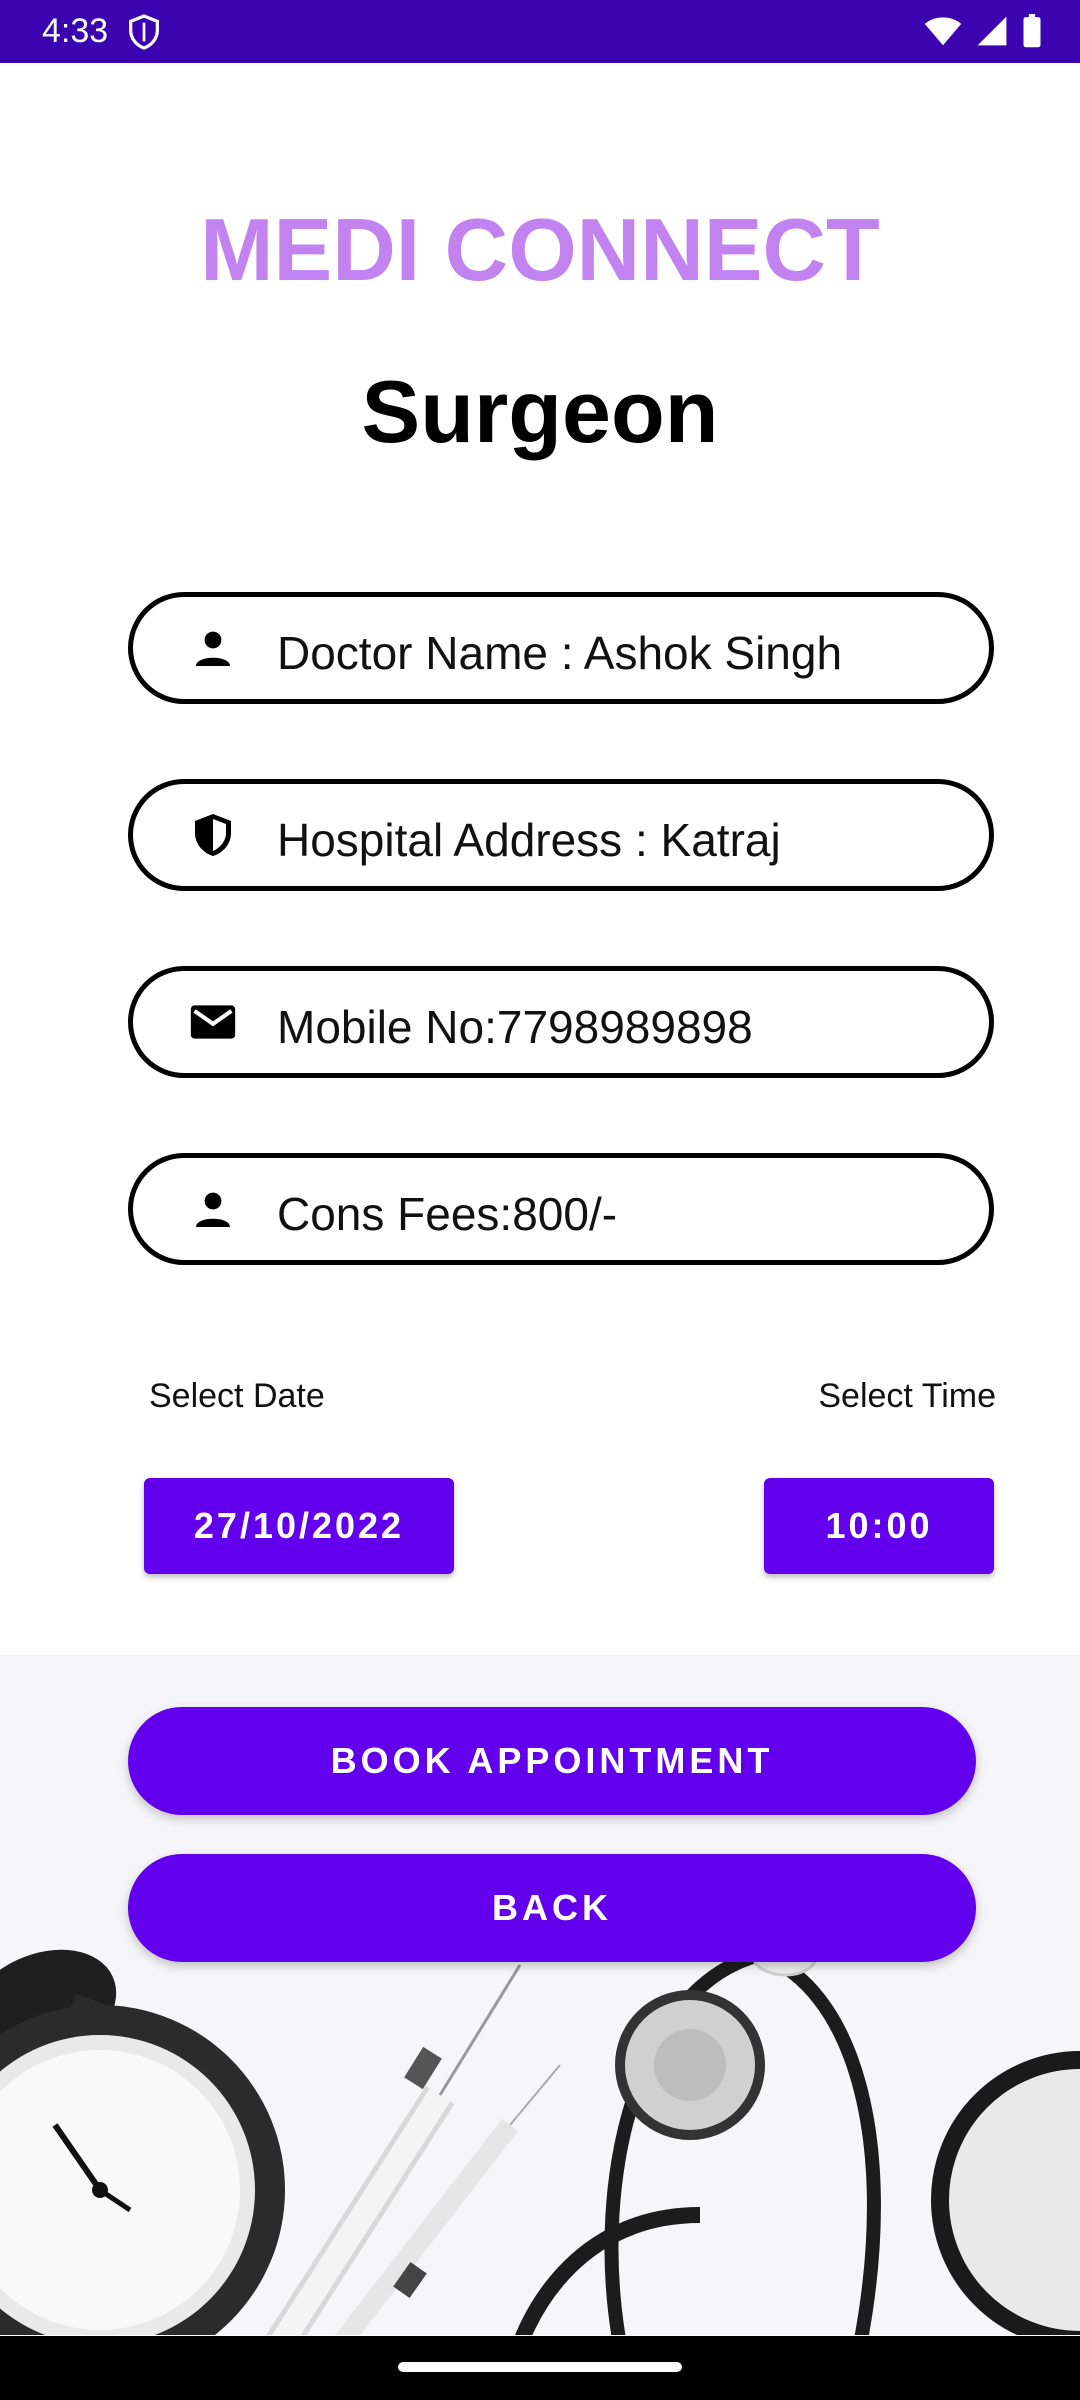 This screenshot has width=1080, height=2400. I want to click on cons-fees-field: Cons Fees:800/-, so click(561, 1209).